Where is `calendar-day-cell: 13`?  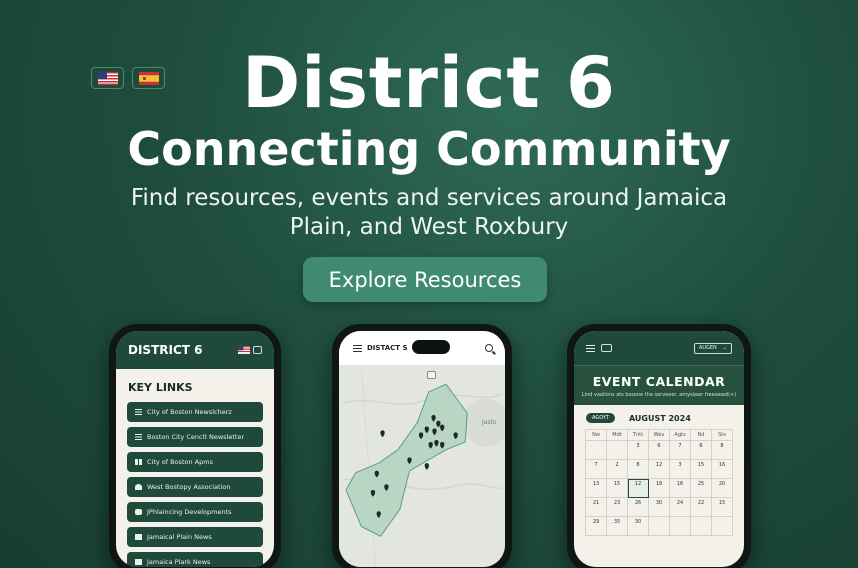 calendar-day-cell: 13 is located at coordinates (596, 488).